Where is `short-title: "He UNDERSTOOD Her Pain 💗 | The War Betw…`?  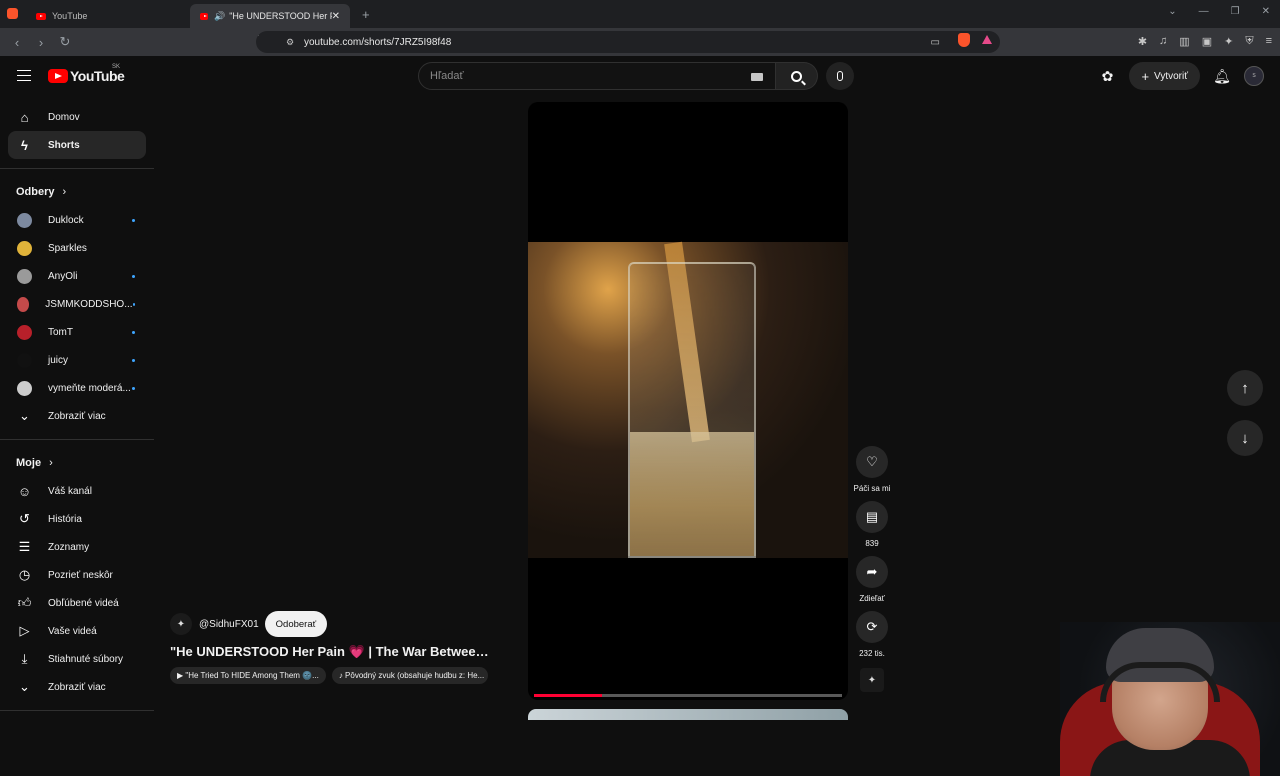 short-title: "He UNDERSTOOD Her Pain 💗 | The War Betw… is located at coordinates (330, 652).